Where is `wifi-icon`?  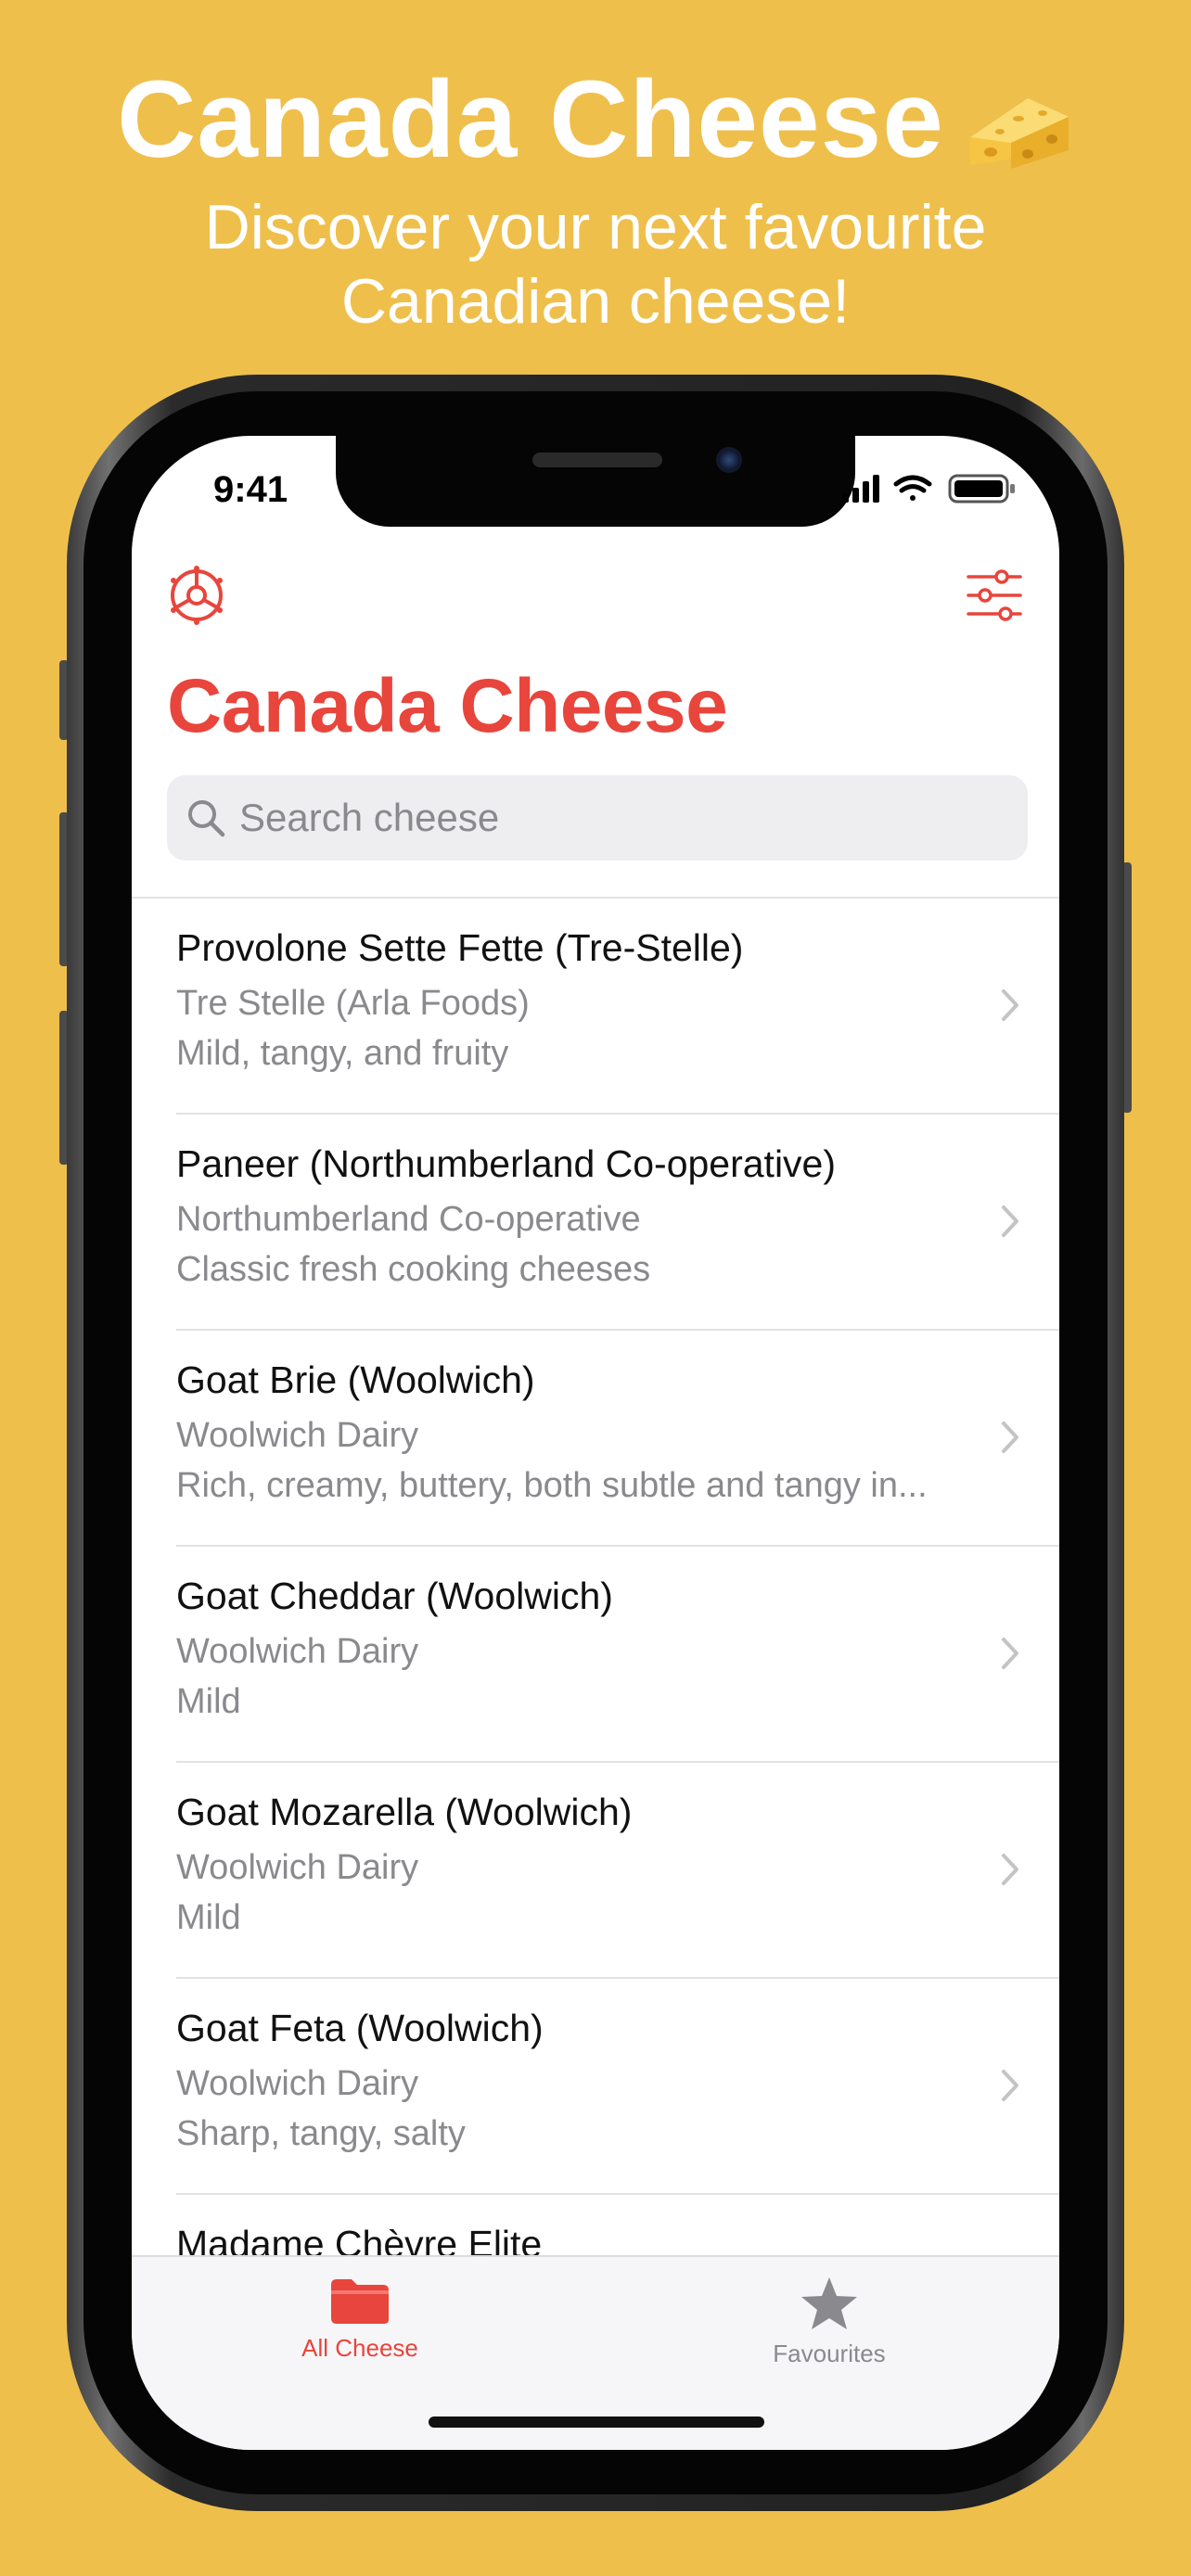
wifi-icon is located at coordinates (912, 488).